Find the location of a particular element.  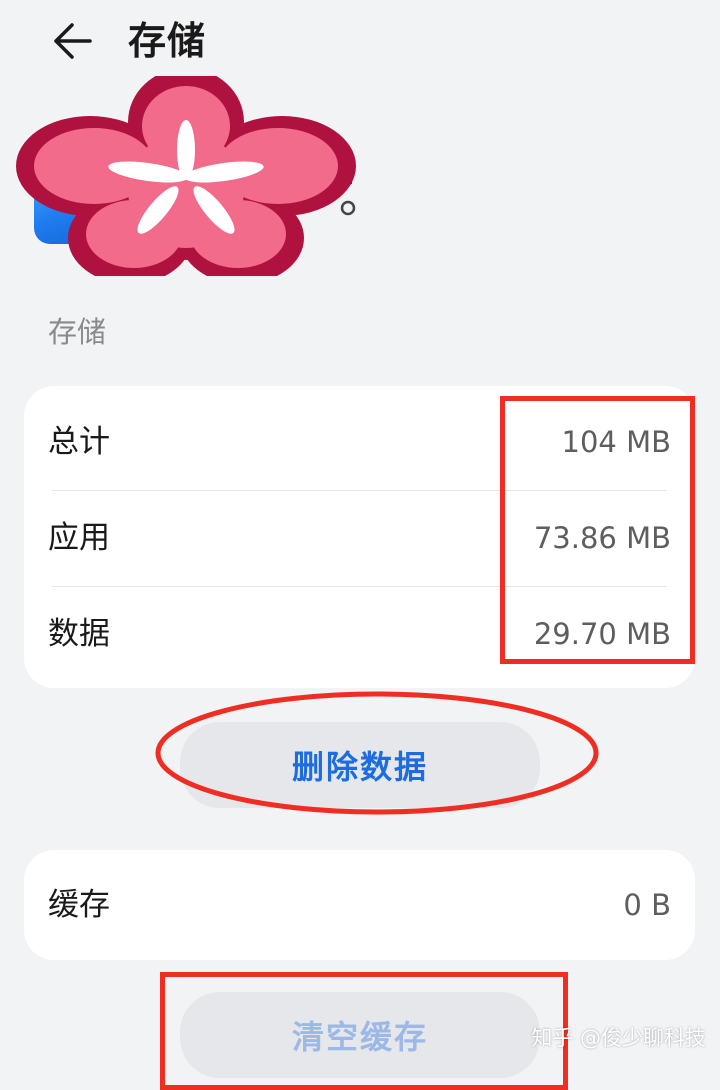

flower-sticker is located at coordinates (186, 176).